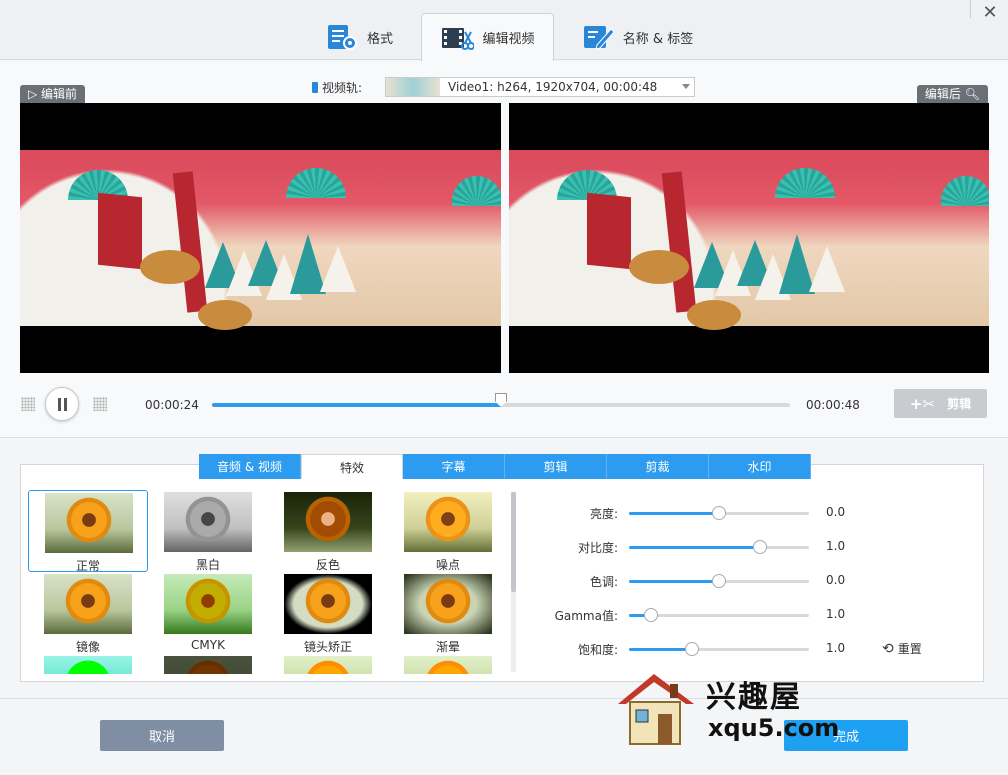 This screenshot has height=775, width=1008. I want to click on effects-scrollbar, so click(513, 582).